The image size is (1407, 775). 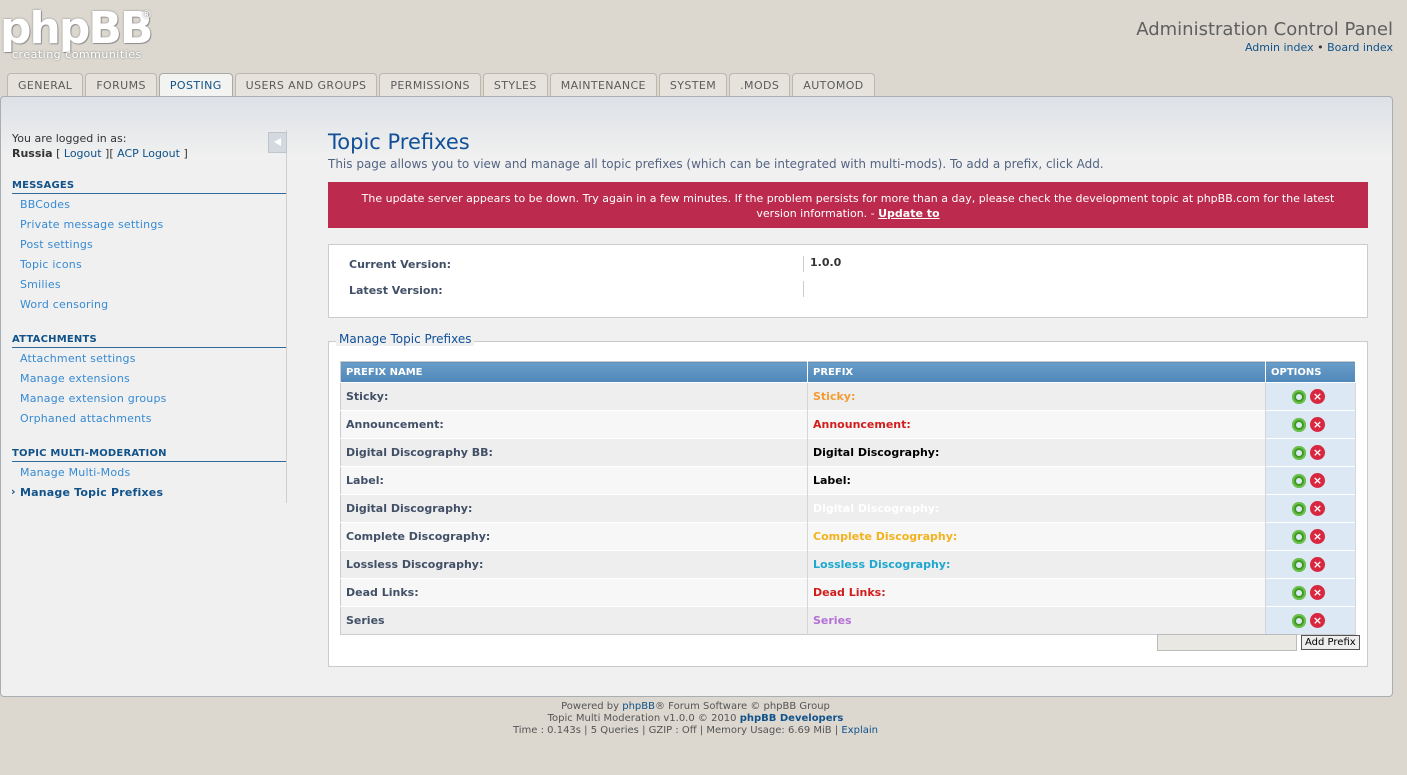 I want to click on footer-phpbb-developers: phpBB Developers, so click(x=791, y=718).